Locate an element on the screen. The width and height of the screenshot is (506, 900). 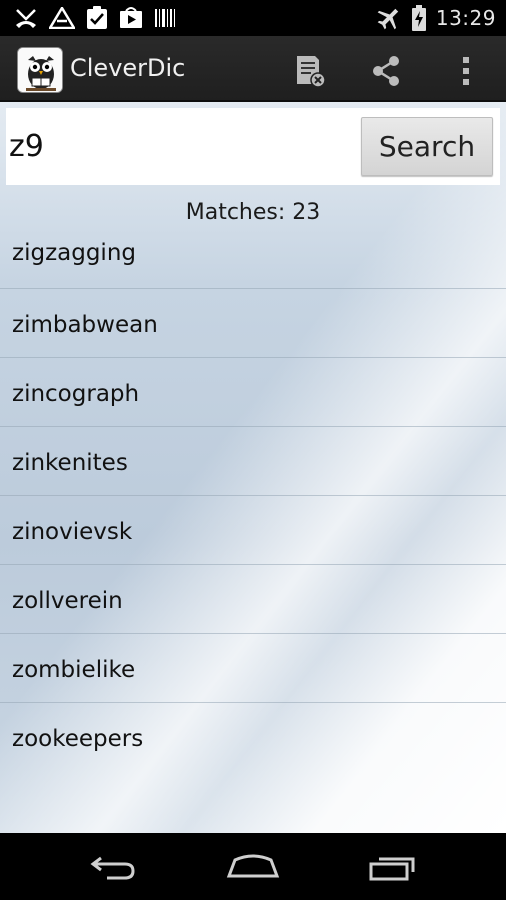
recent-apps-icon is located at coordinates (392, 869).